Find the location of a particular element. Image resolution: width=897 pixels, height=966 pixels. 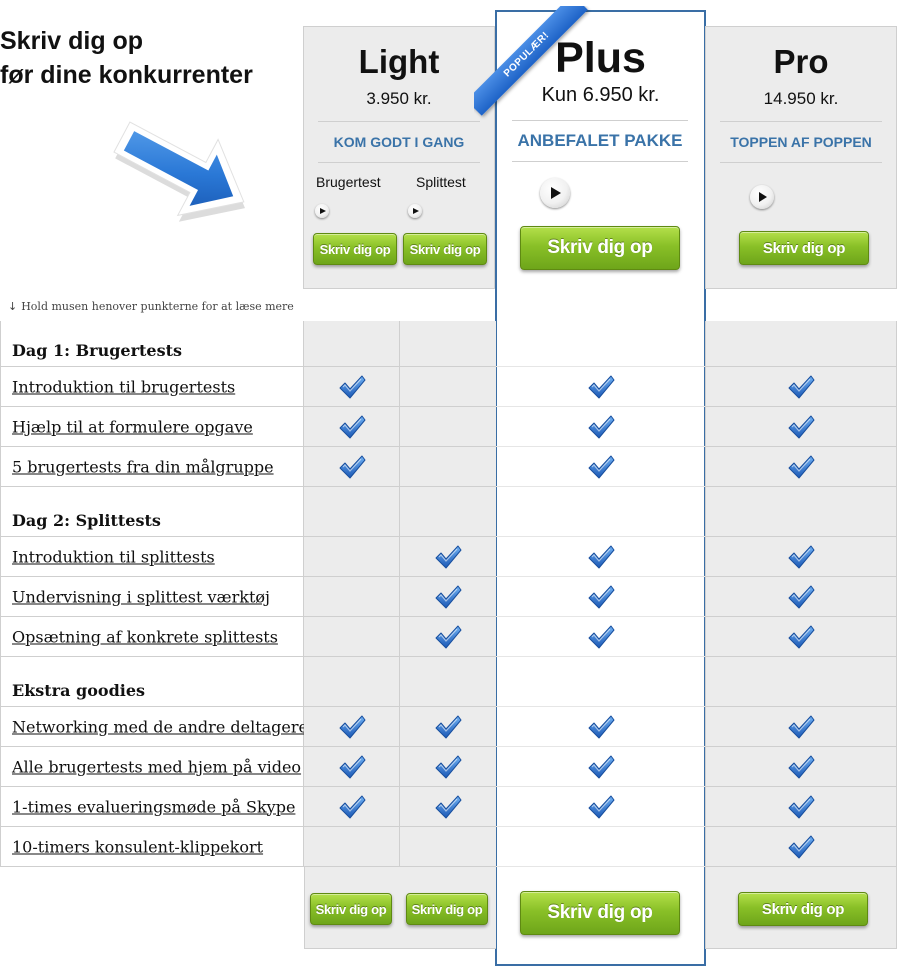

feature-label: Opsætning af konkrete splittests is located at coordinates (145, 636).